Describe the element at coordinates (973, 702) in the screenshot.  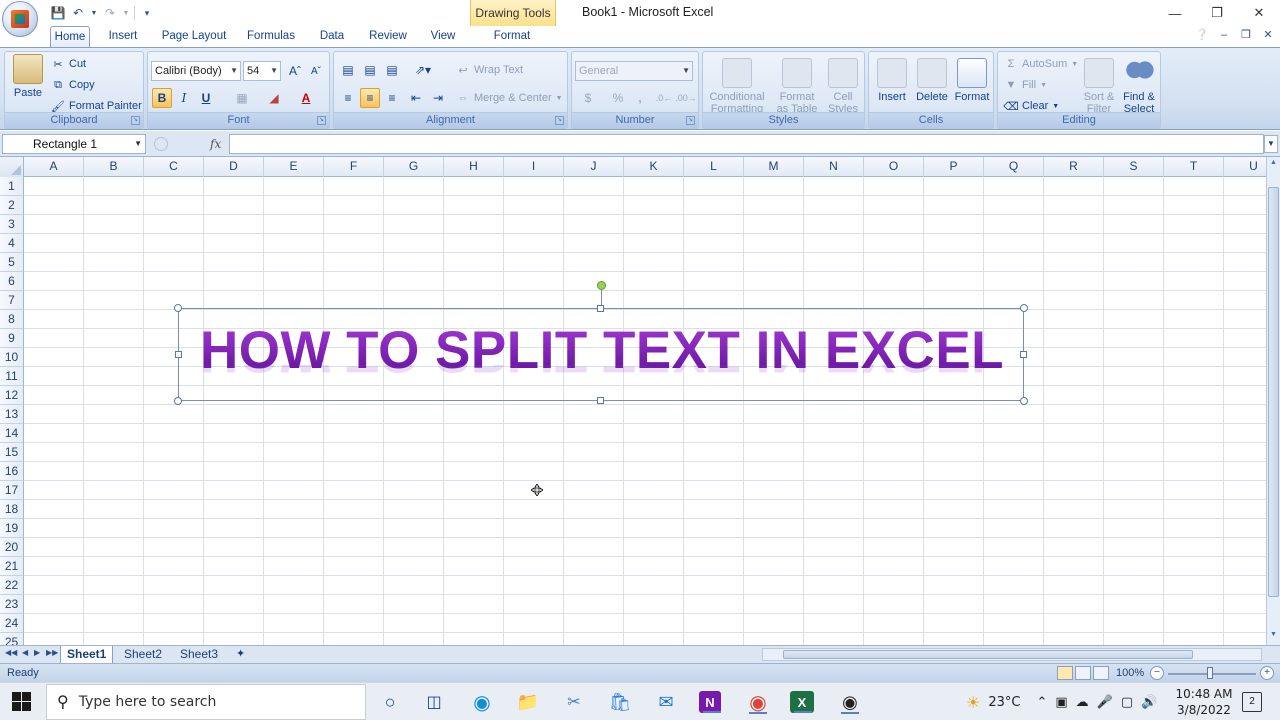
I see `weather-icon: ☀` at that location.